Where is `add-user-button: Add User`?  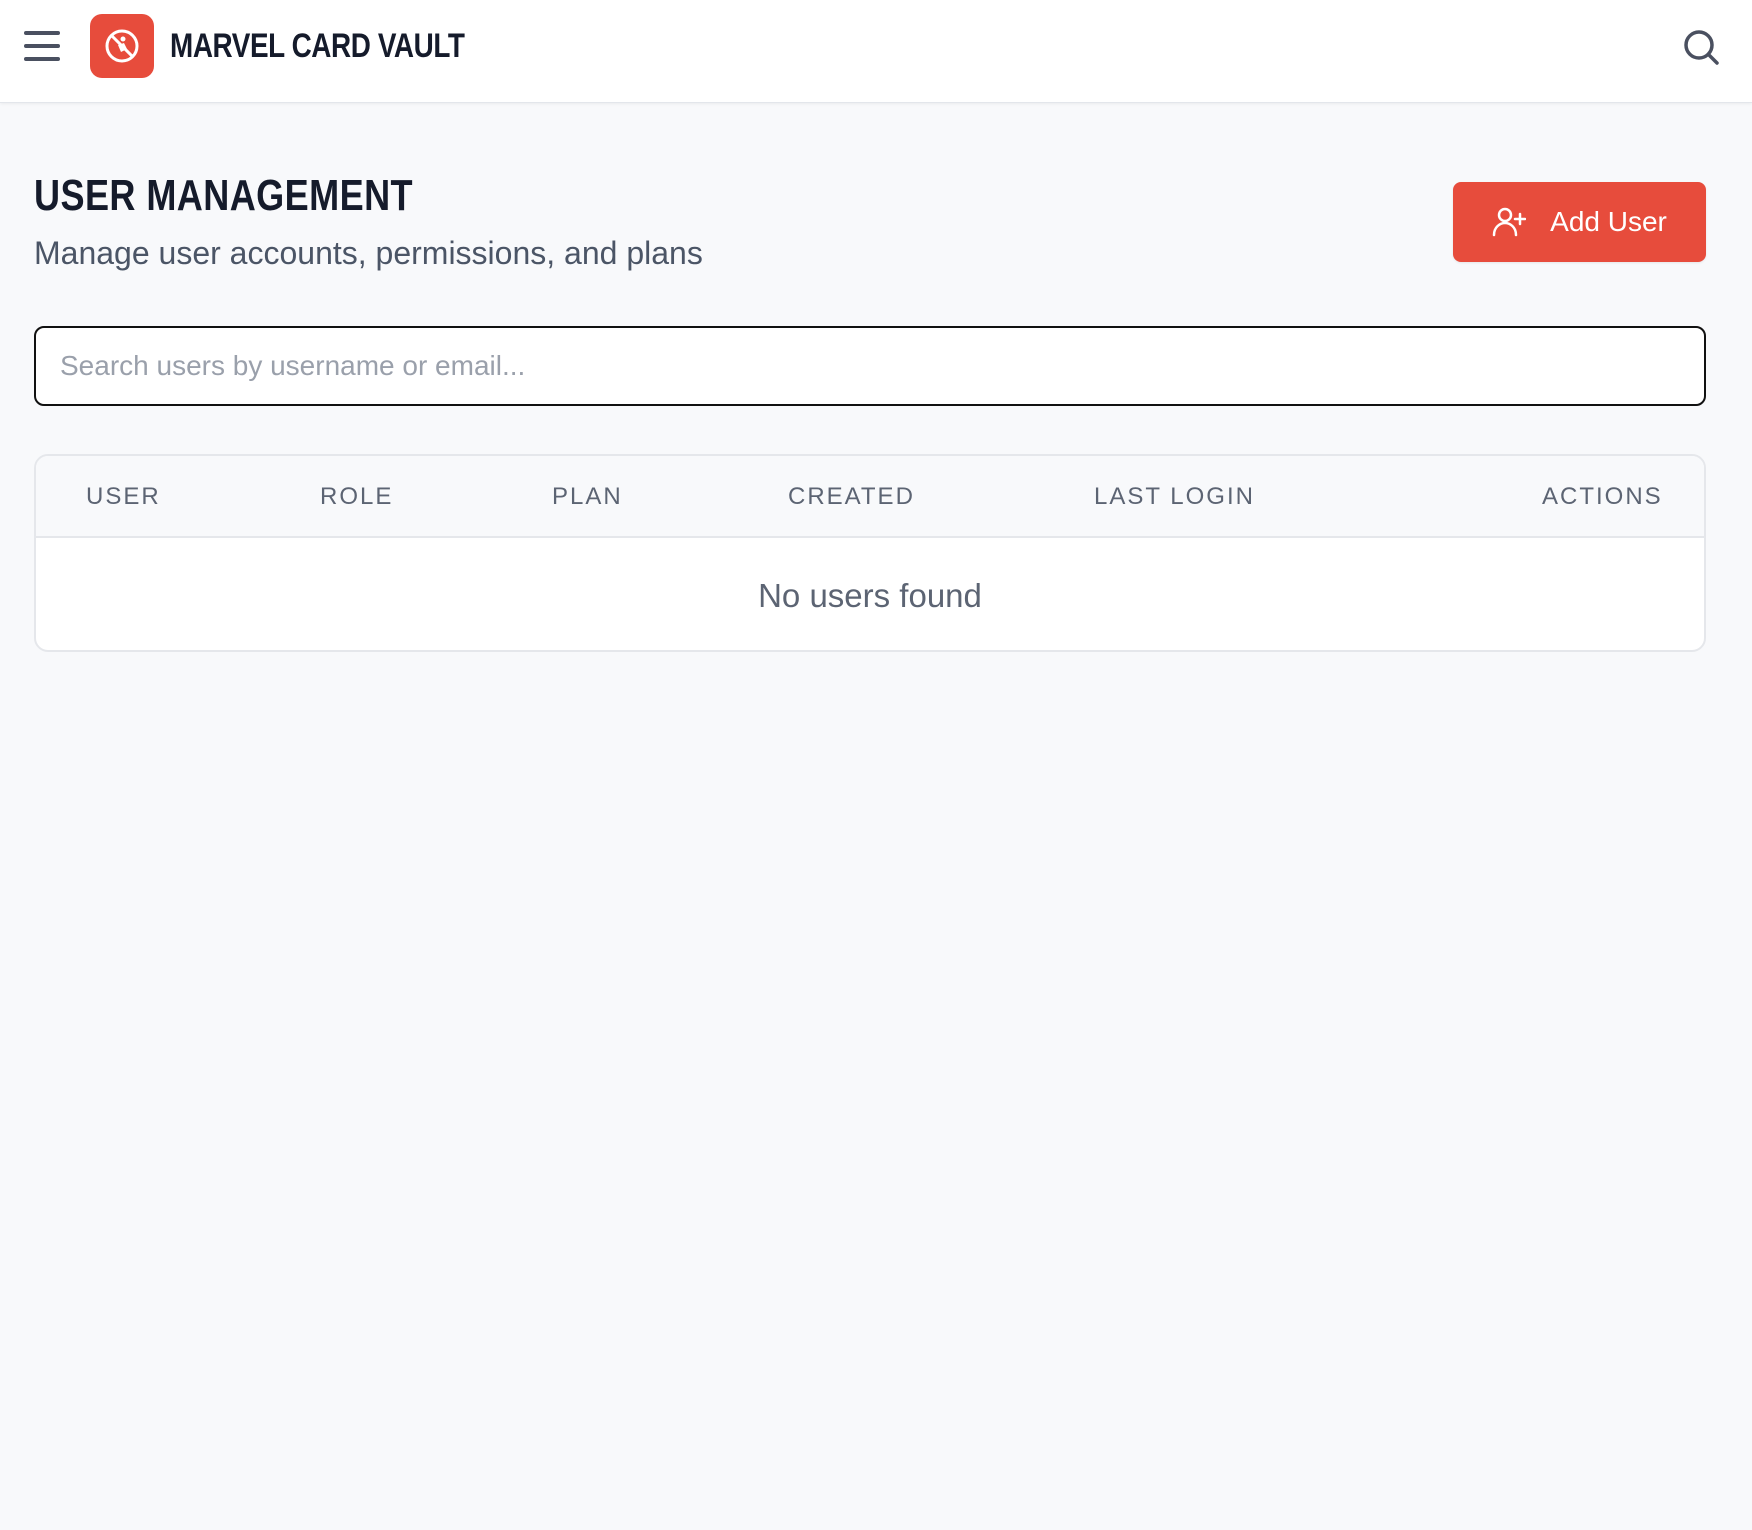
add-user-button: Add User is located at coordinates (1579, 222).